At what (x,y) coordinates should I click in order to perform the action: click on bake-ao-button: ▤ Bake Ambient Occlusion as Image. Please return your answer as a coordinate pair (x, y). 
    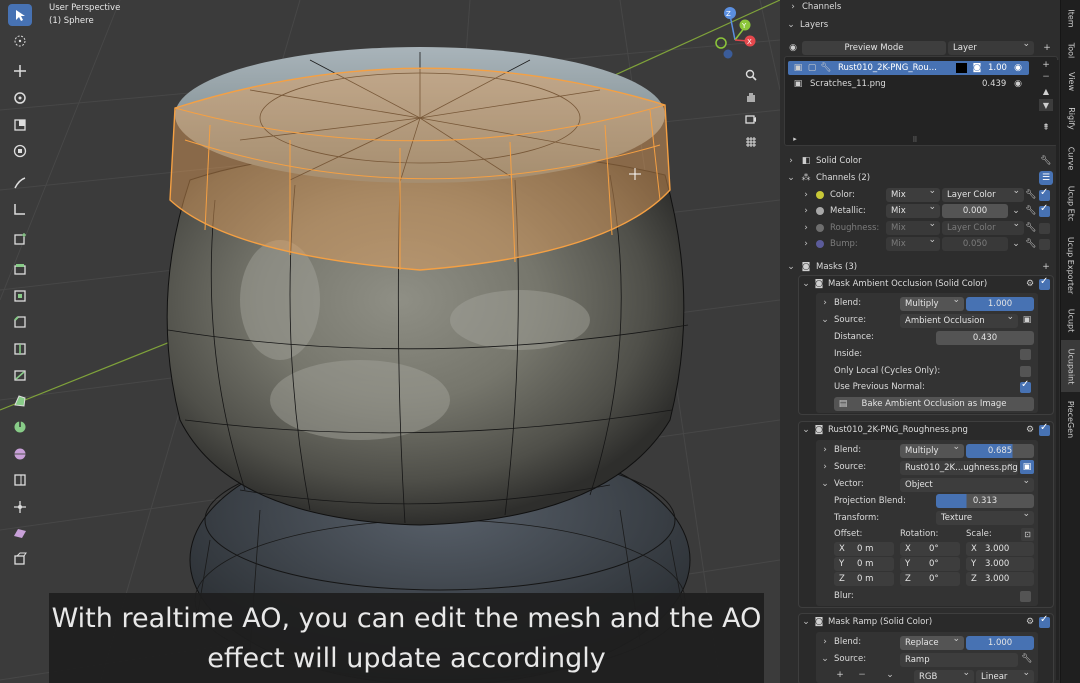
    Looking at the image, I should click on (934, 404).